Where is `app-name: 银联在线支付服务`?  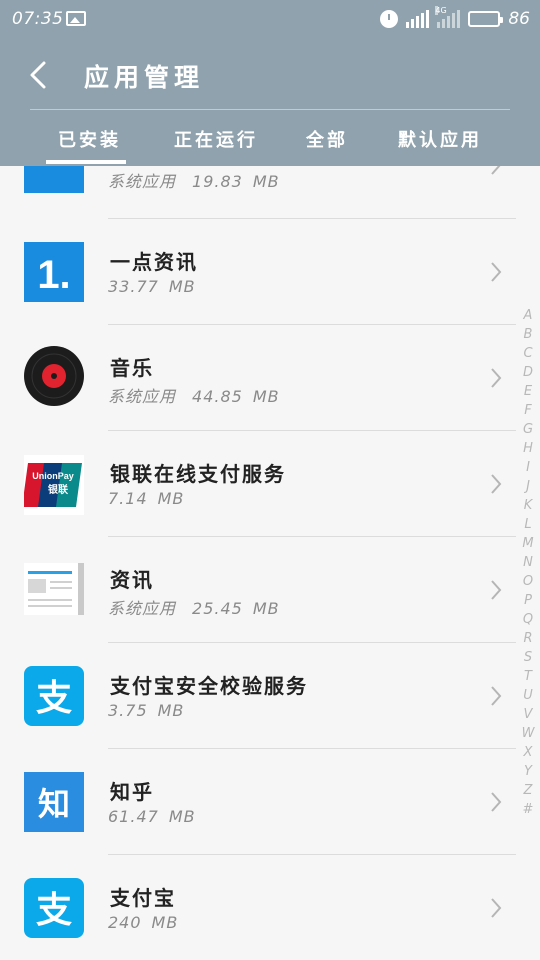
app-name: 银联在线支付服务 is located at coordinates (198, 474).